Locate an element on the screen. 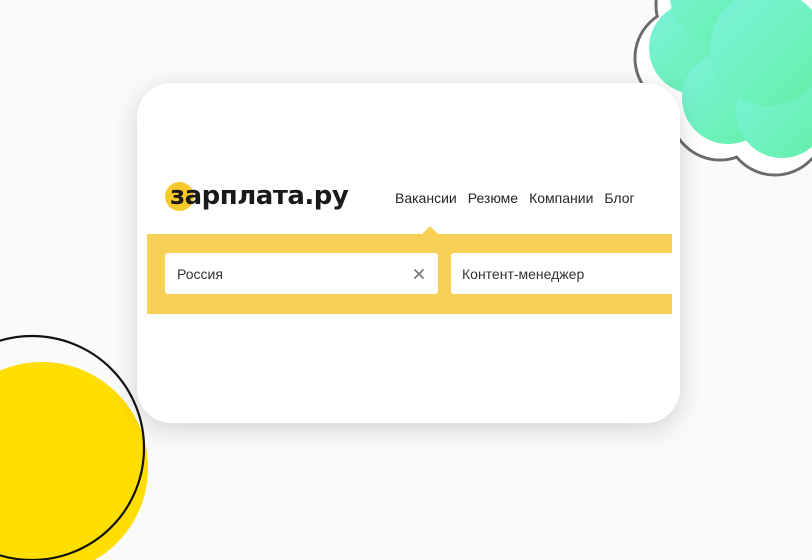 The width and height of the screenshot is (812, 560). yellow-circle-decoration is located at coordinates (74, 447).